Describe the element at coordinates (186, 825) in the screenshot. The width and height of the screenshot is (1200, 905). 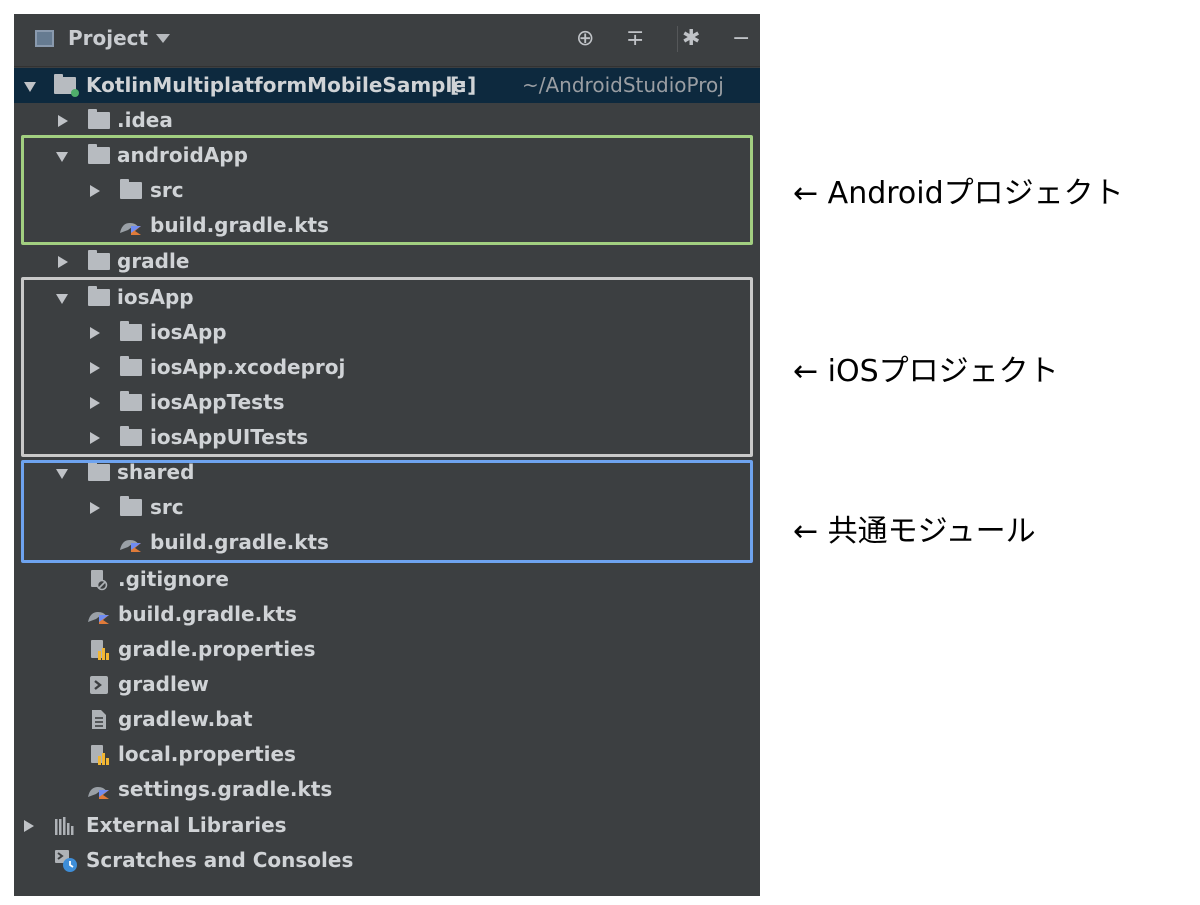
I see `tree-item-label: External Libraries` at that location.